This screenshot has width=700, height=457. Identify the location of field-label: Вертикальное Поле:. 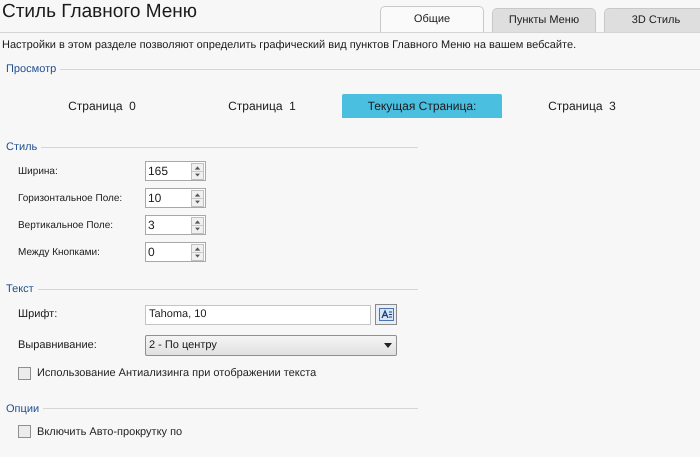
(65, 225).